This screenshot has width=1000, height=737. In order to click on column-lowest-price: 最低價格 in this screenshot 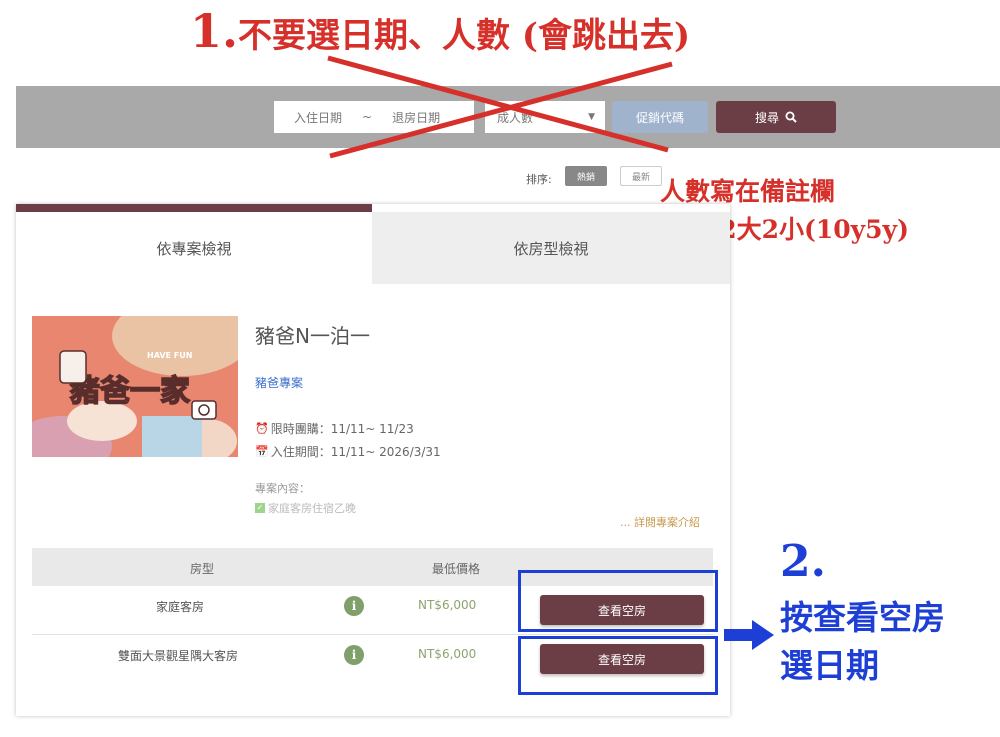, I will do `click(456, 569)`.